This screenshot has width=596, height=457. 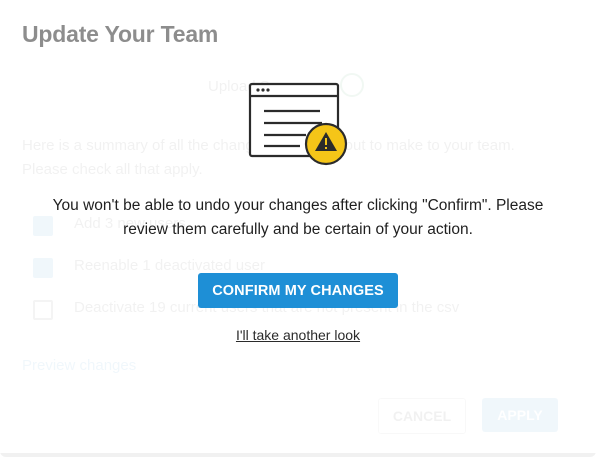 What do you see at coordinates (298, 455) in the screenshot?
I see `dialog-bottom-edge` at bounding box center [298, 455].